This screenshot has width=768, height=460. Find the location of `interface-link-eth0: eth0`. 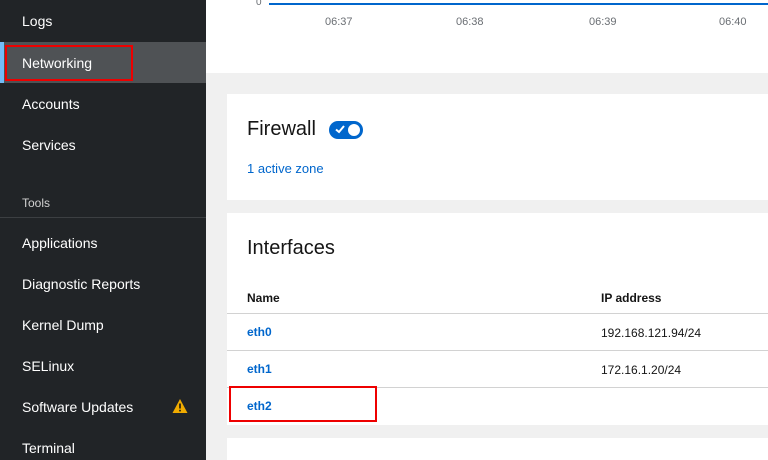

interface-link-eth0: eth0 is located at coordinates (259, 332).